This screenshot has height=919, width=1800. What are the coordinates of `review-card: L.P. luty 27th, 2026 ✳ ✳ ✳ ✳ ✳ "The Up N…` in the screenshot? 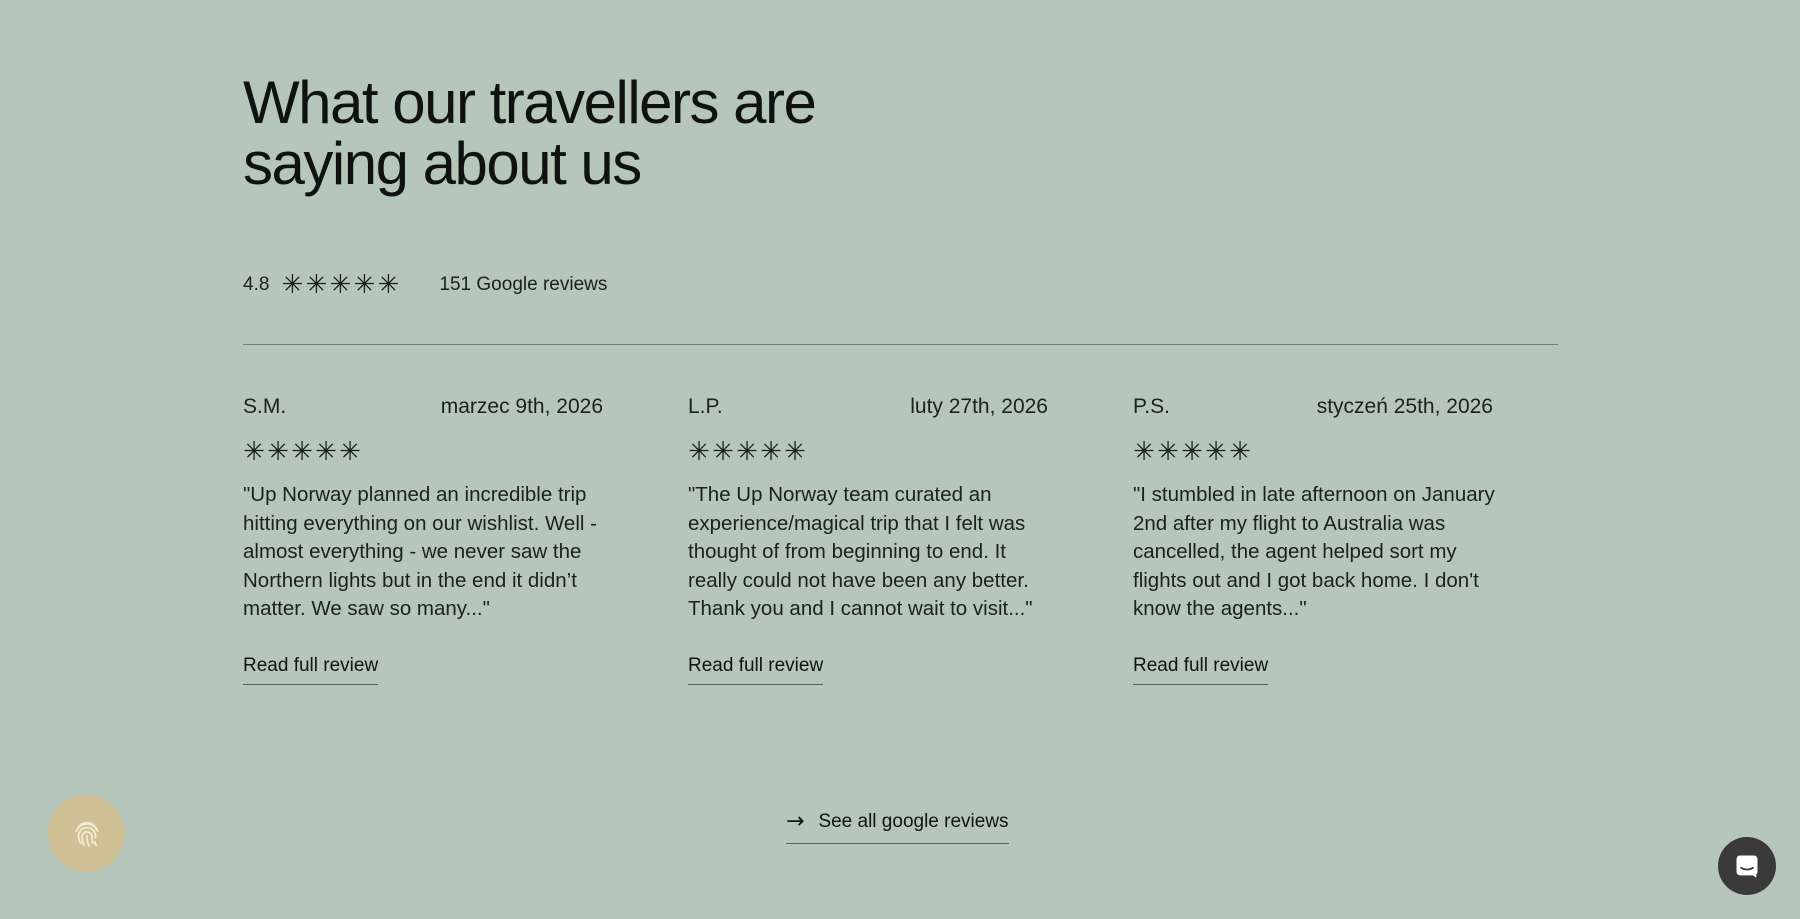 It's located at (868, 540).